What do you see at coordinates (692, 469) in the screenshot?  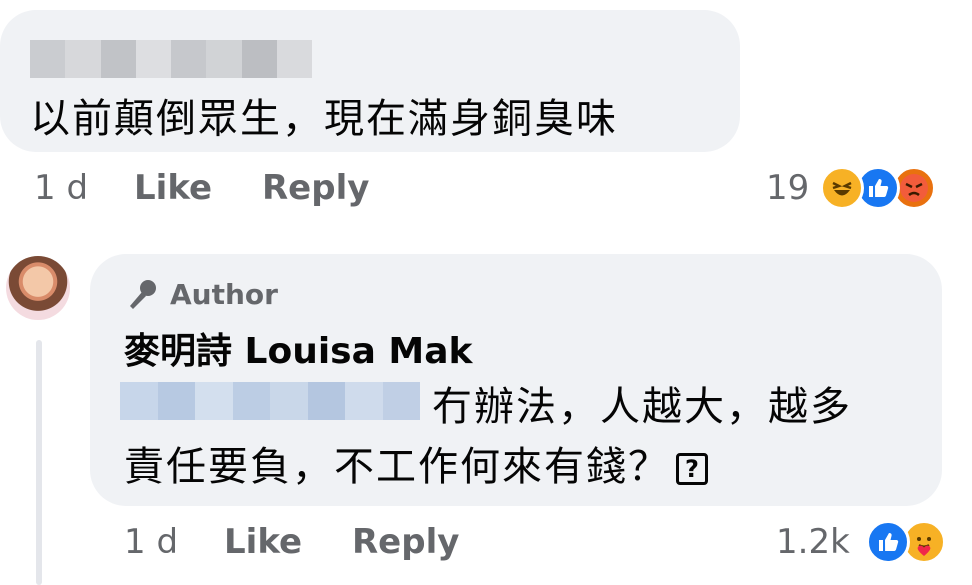 I see `question-mark-box: ?` at bounding box center [692, 469].